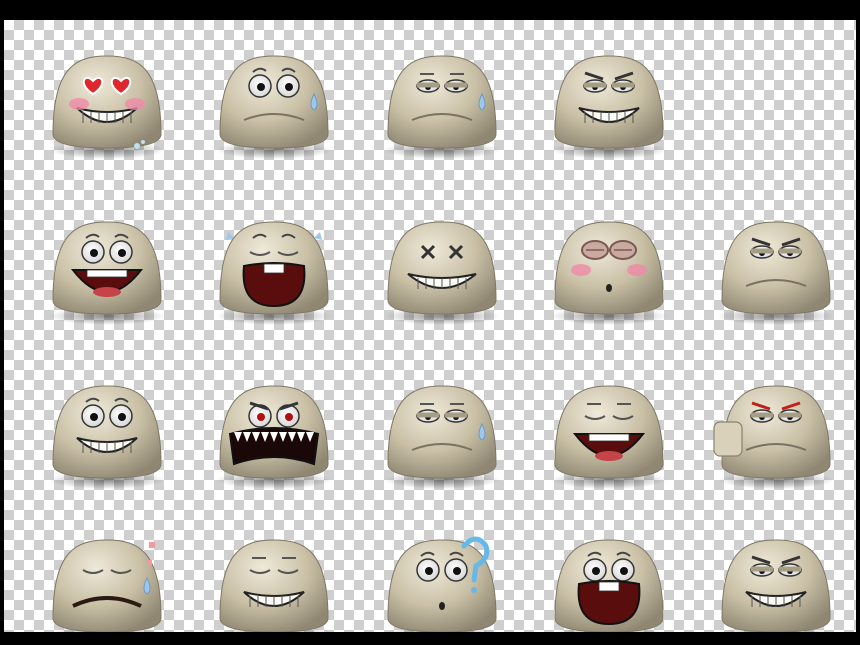  I want to click on emoticon-shocked, so click(609, 585).